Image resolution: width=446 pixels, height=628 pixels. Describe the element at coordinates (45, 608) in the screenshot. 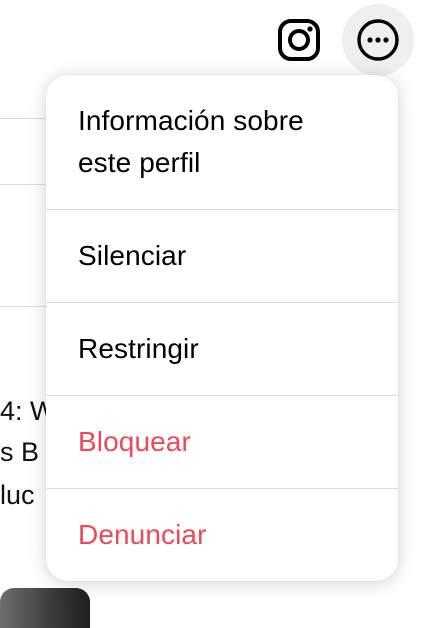

I see `background-thumbnail` at that location.